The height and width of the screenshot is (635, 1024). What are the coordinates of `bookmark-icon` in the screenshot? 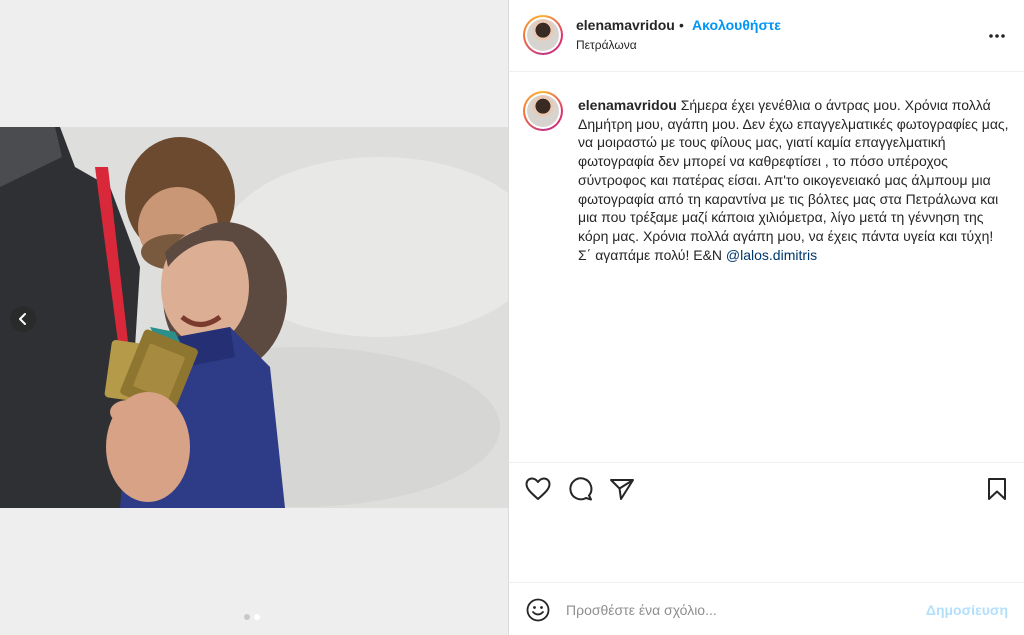 It's located at (997, 489).